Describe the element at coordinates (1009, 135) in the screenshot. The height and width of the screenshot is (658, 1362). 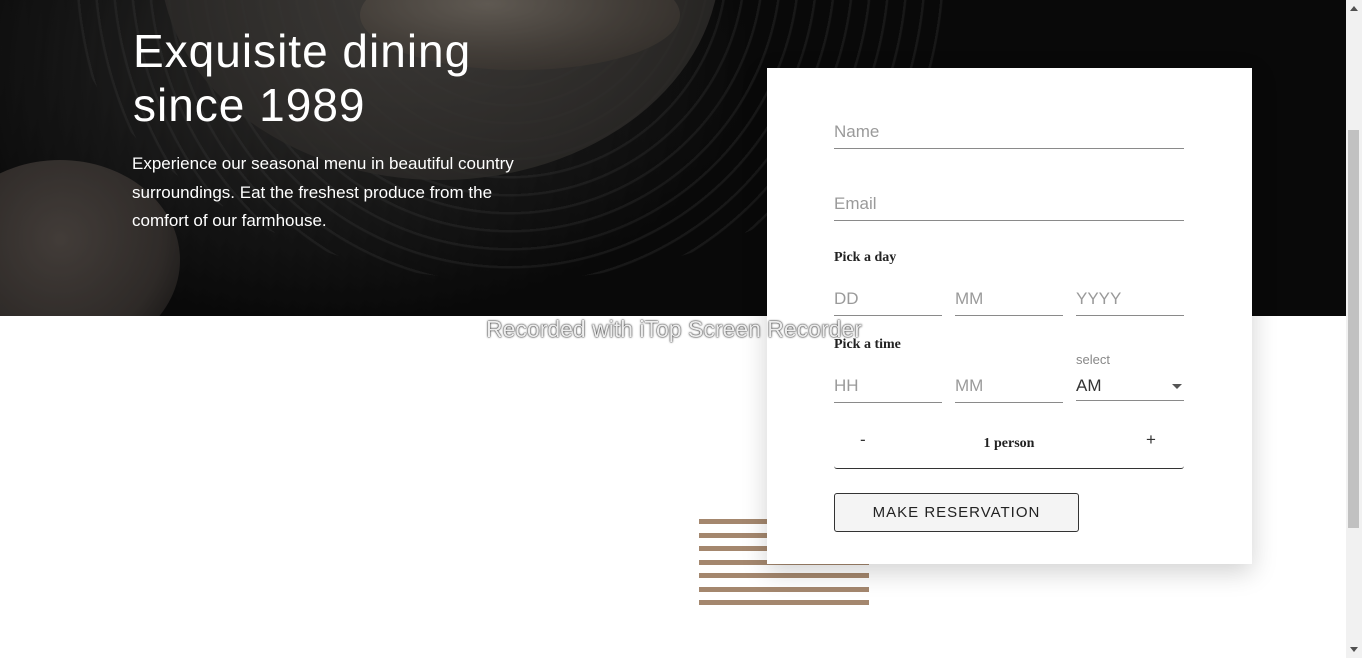
I see `name-input` at that location.